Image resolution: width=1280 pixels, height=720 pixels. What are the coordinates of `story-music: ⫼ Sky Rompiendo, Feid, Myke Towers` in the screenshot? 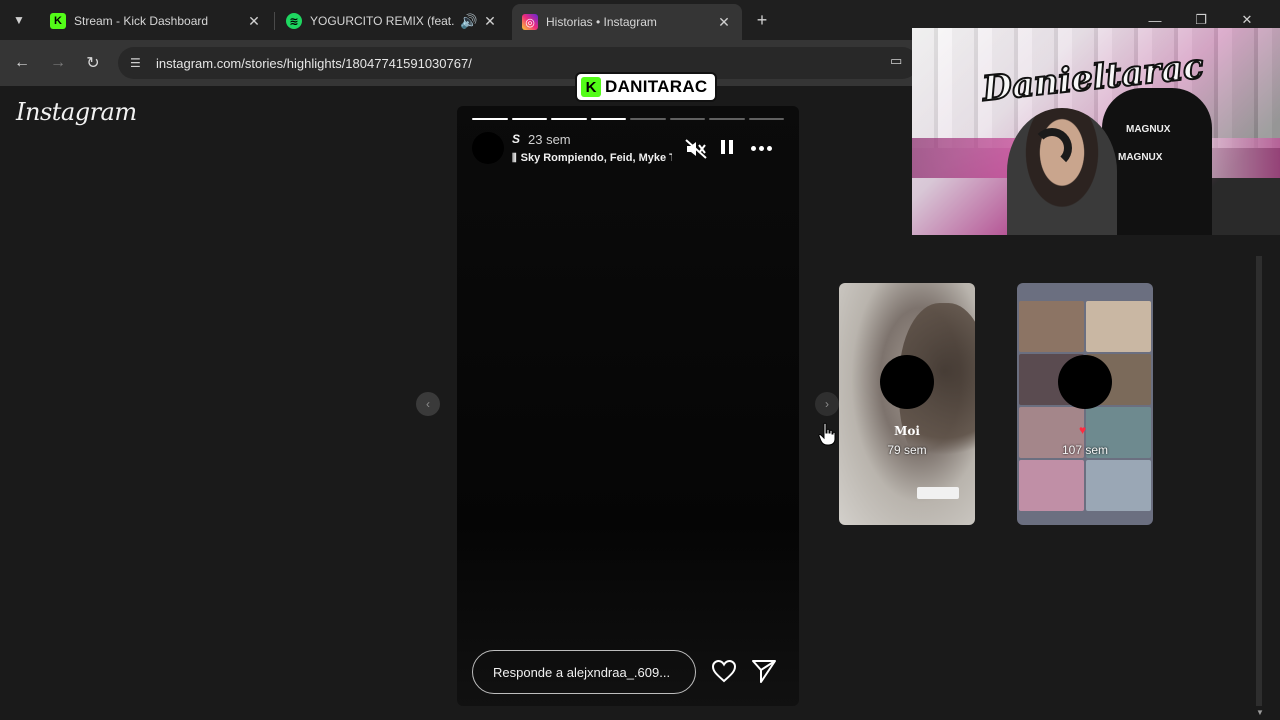 It's located at (592, 158).